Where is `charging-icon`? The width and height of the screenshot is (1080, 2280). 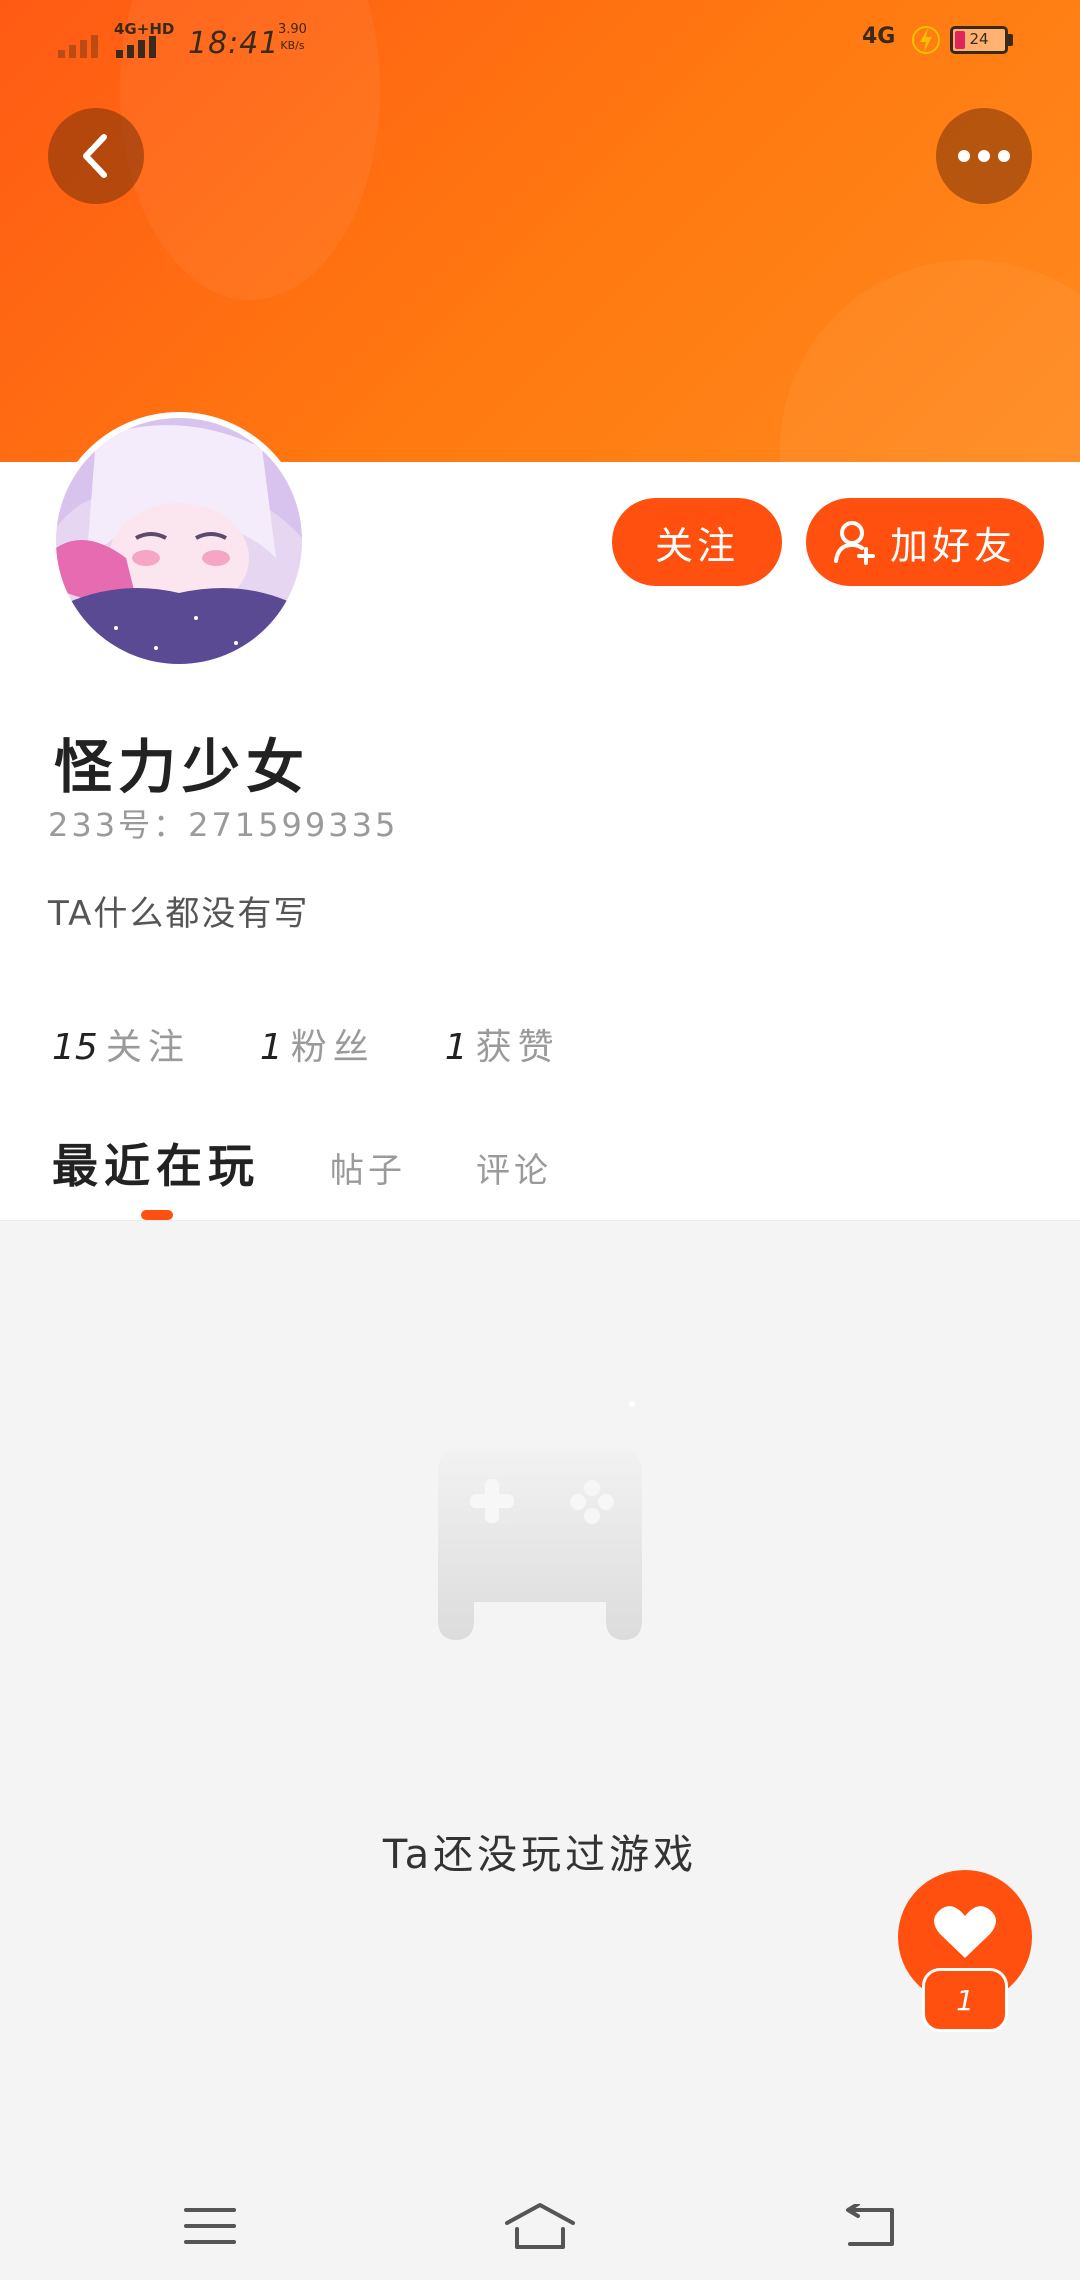 charging-icon is located at coordinates (926, 40).